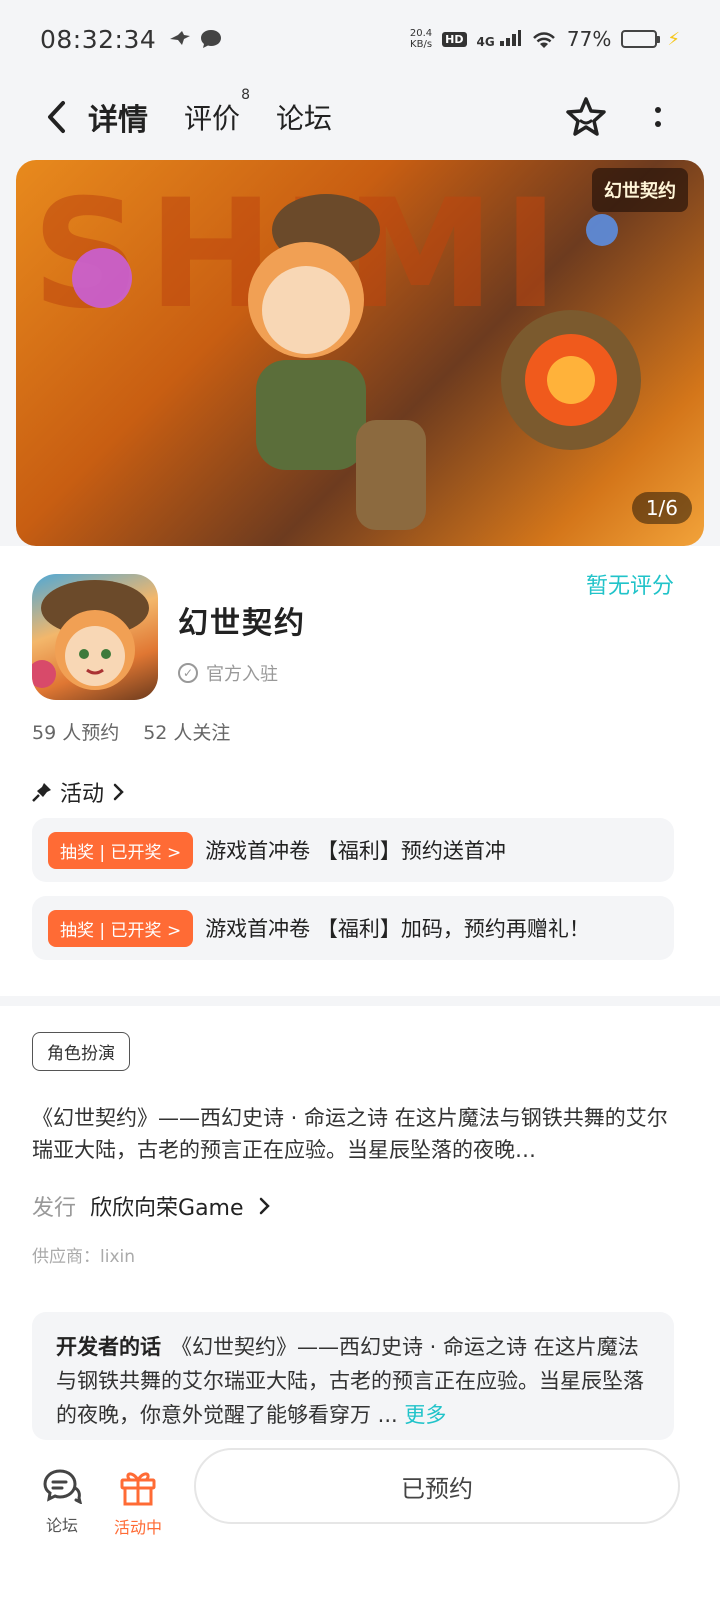  Describe the element at coordinates (98, 39) in the screenshot. I see `status-time: 08:32:34` at that location.